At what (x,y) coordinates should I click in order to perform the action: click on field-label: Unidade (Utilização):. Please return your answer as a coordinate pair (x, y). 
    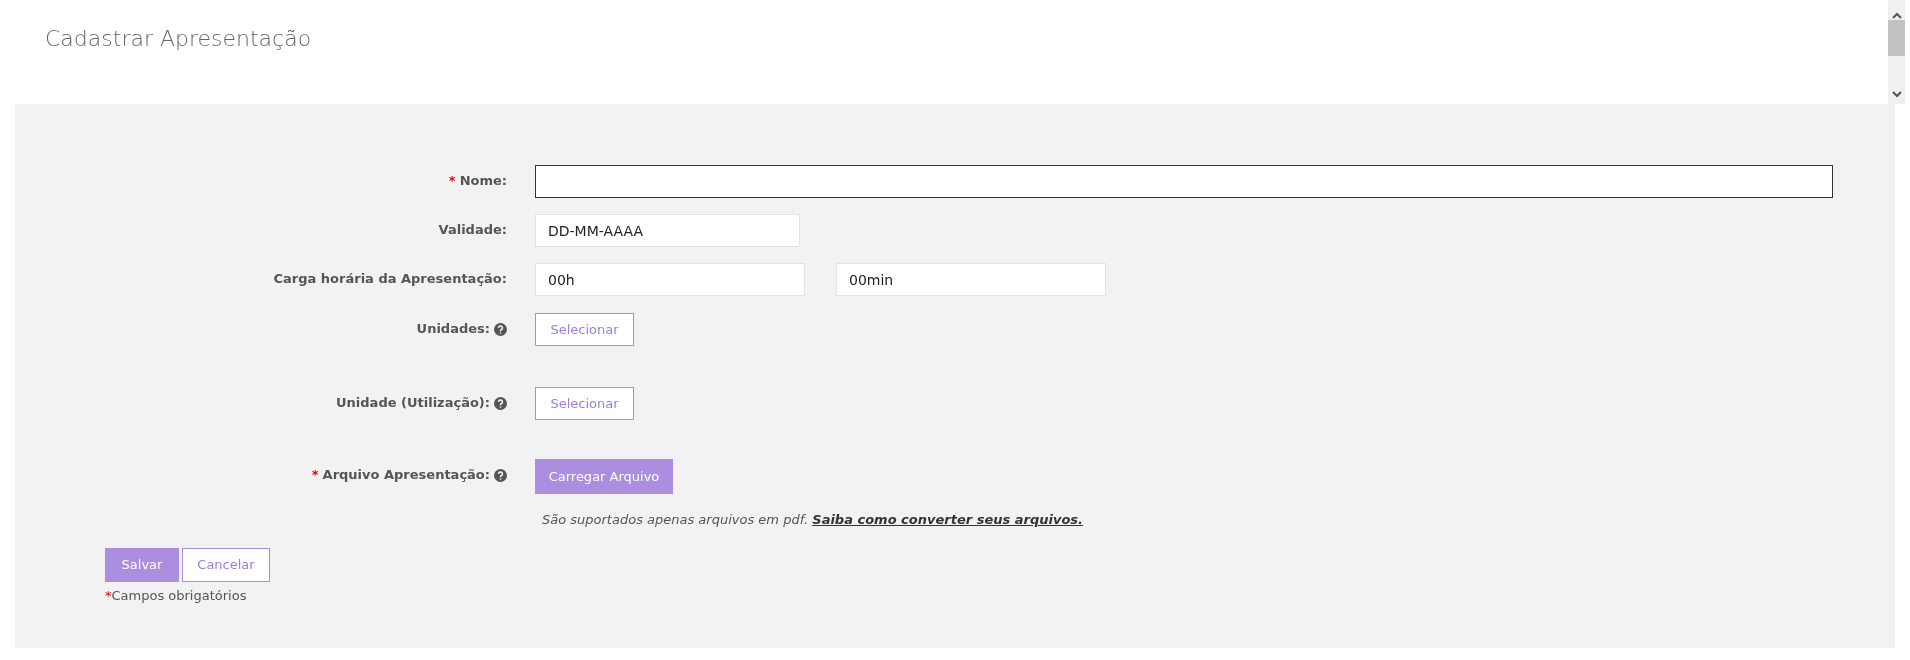
    Looking at the image, I should click on (413, 403).